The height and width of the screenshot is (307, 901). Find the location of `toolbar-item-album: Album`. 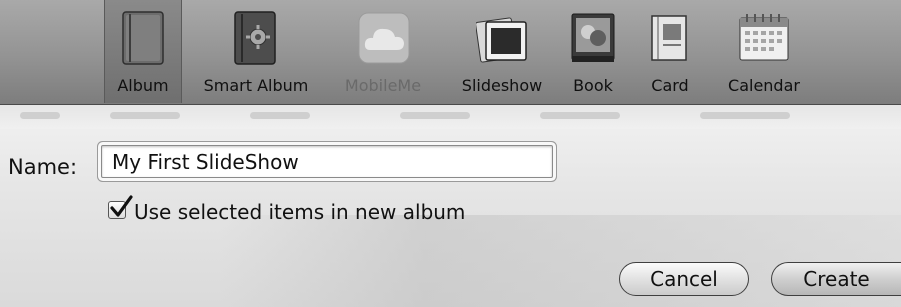

toolbar-item-album: Album is located at coordinates (143, 51).